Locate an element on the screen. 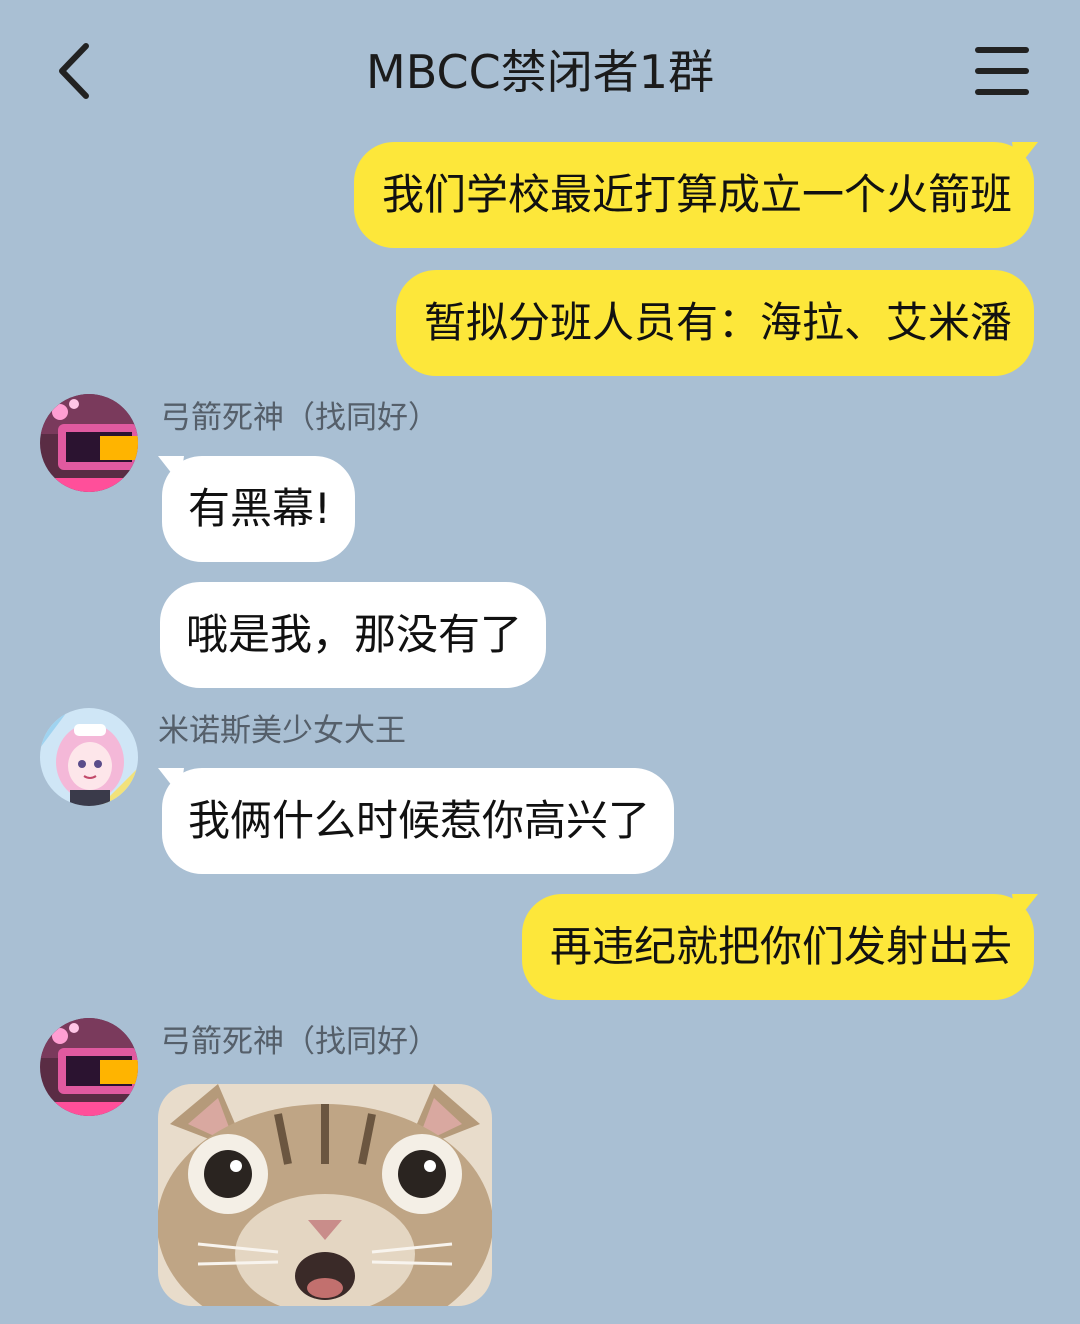 This screenshot has height=1324, width=1080. message-text: 我俩什么时候惹你高兴了 is located at coordinates (419, 820).